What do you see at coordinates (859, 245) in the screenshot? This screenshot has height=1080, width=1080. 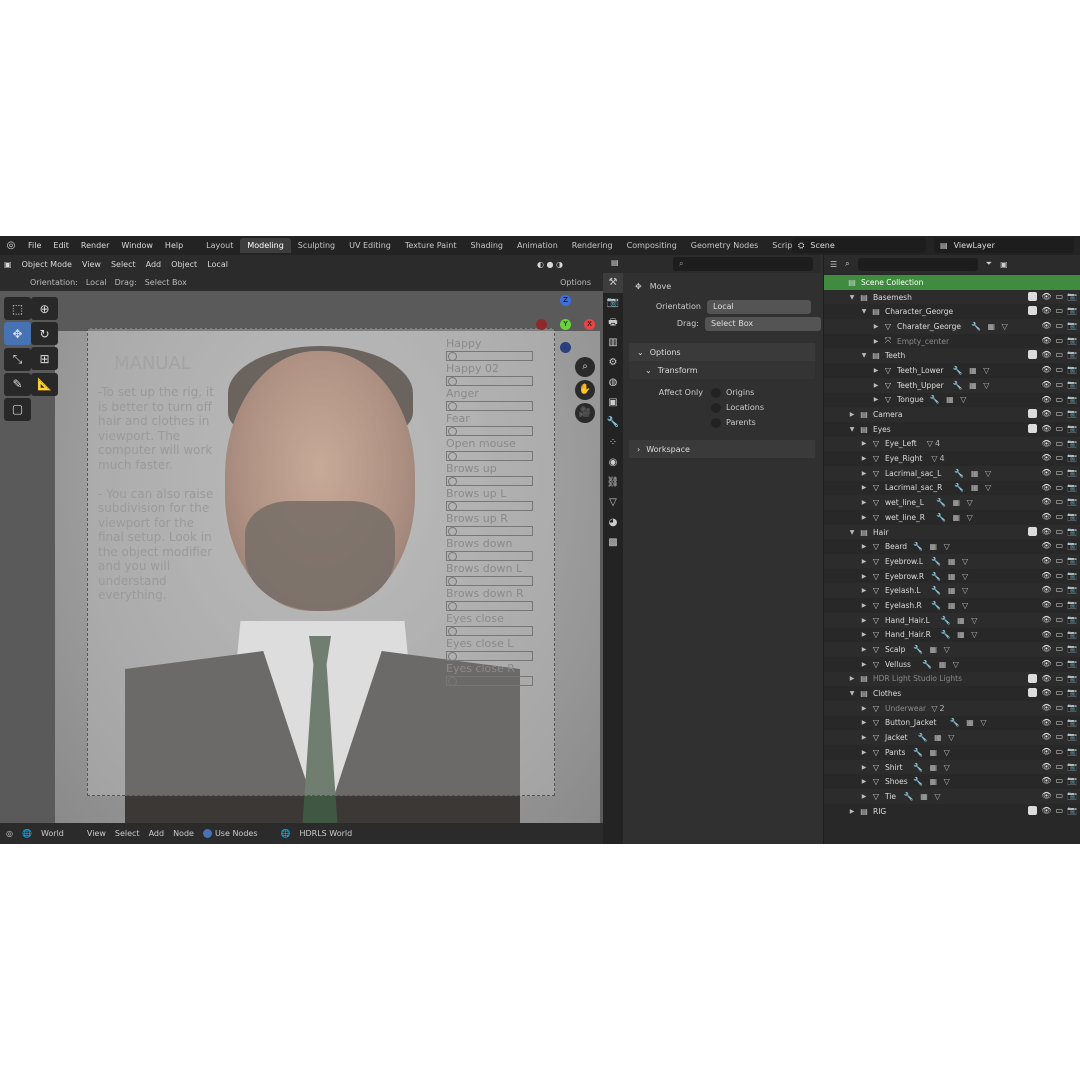 I see `scene-selector: ⛭ Scene` at bounding box center [859, 245].